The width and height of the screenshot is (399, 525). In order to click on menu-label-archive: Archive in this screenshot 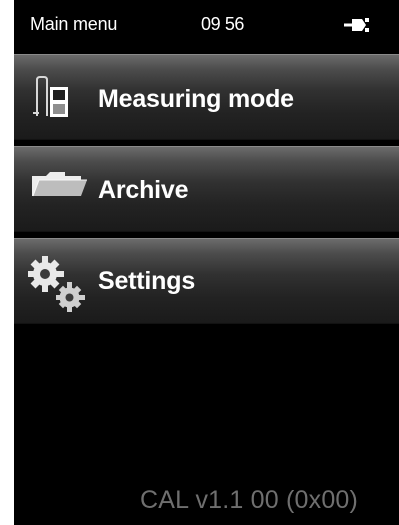, I will do `click(143, 190)`.